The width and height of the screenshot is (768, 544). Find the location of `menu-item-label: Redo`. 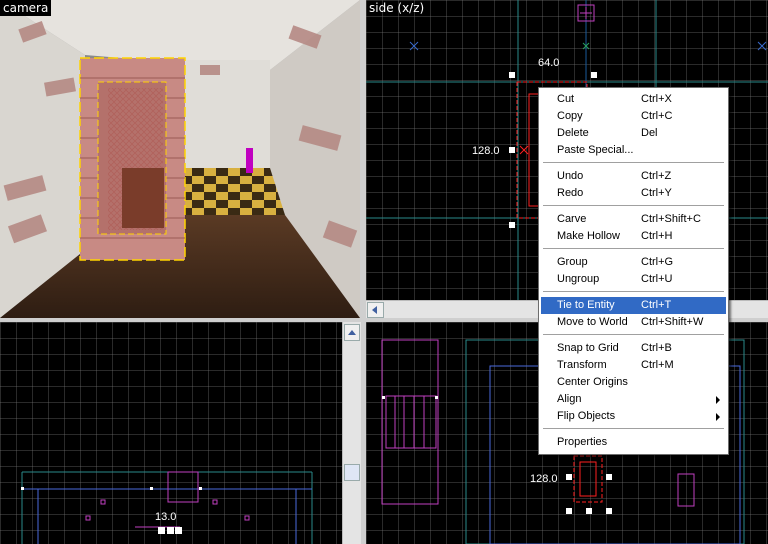

menu-item-label: Redo is located at coordinates (570, 193).